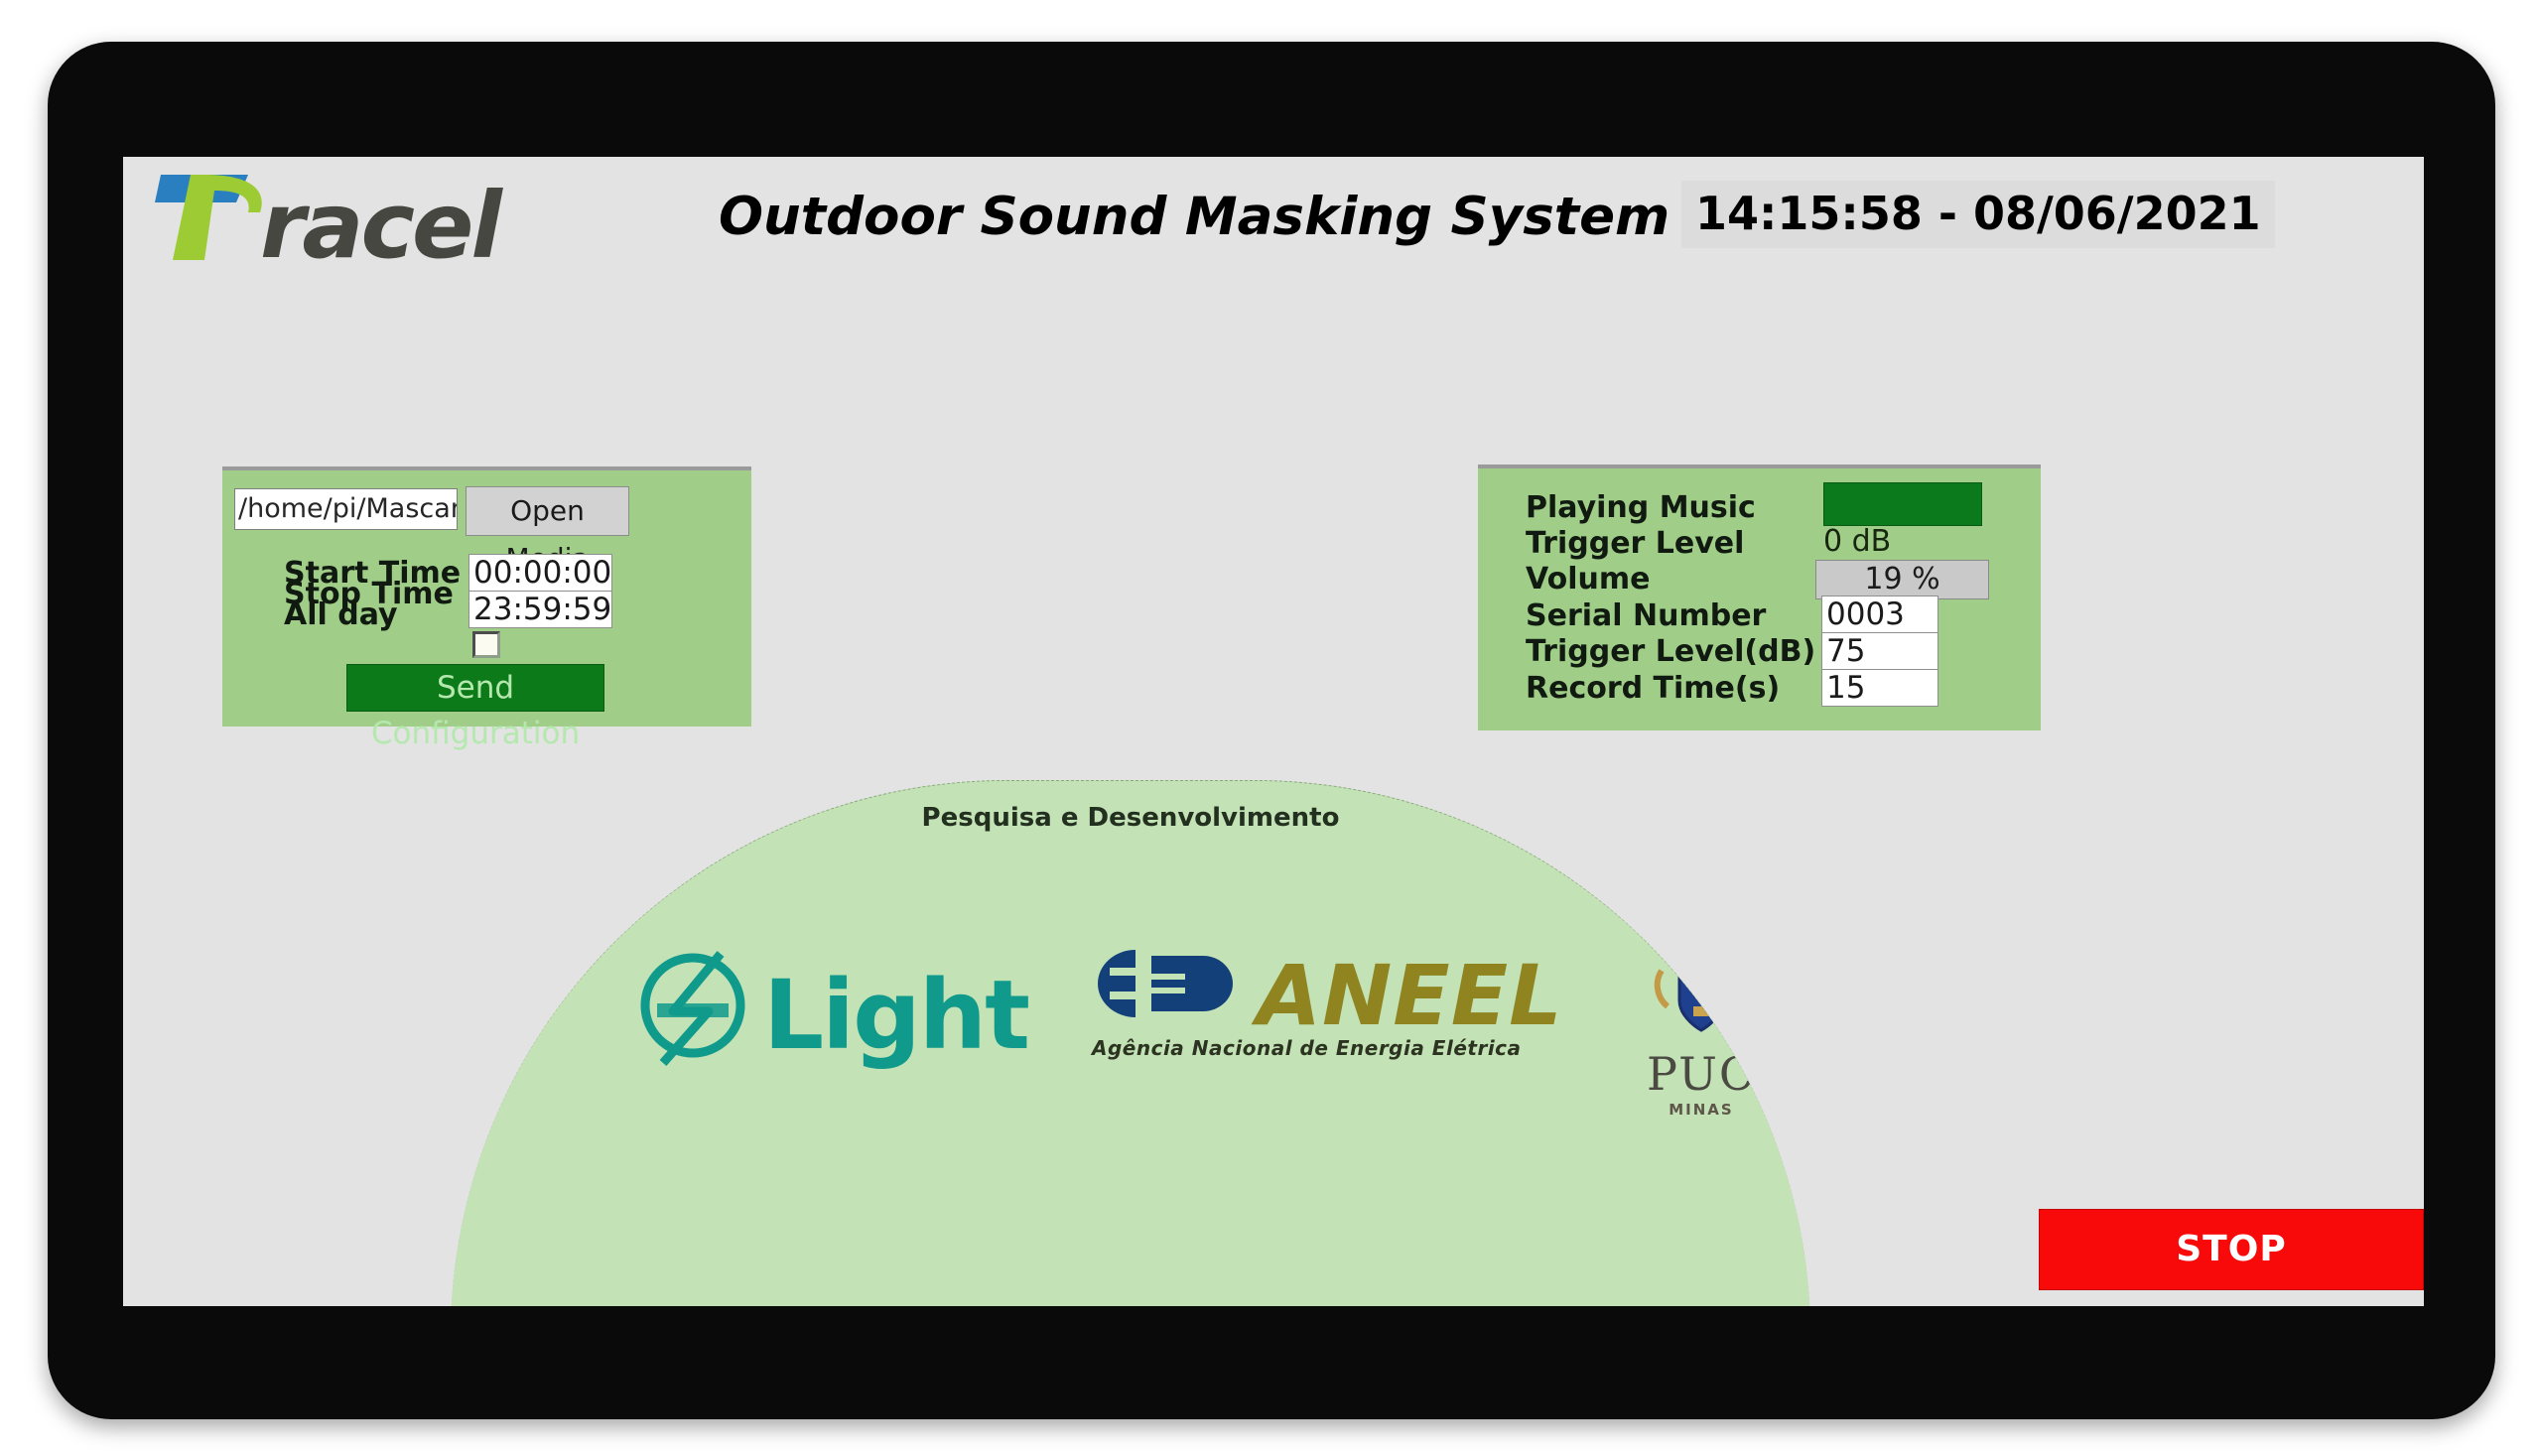 This screenshot has height=1456, width=2538. What do you see at coordinates (1858, 541) in the screenshot?
I see `trigger-level-value: 0 dB` at bounding box center [1858, 541].